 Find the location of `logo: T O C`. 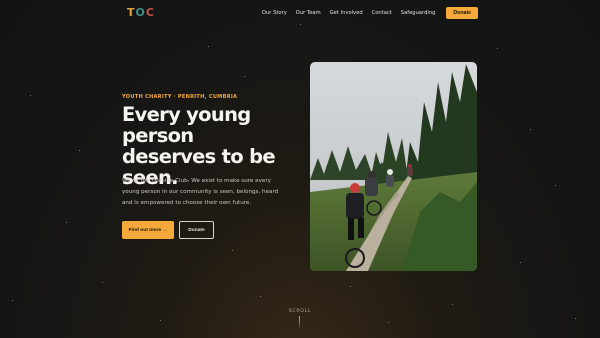

logo: T O C is located at coordinates (144, 13).